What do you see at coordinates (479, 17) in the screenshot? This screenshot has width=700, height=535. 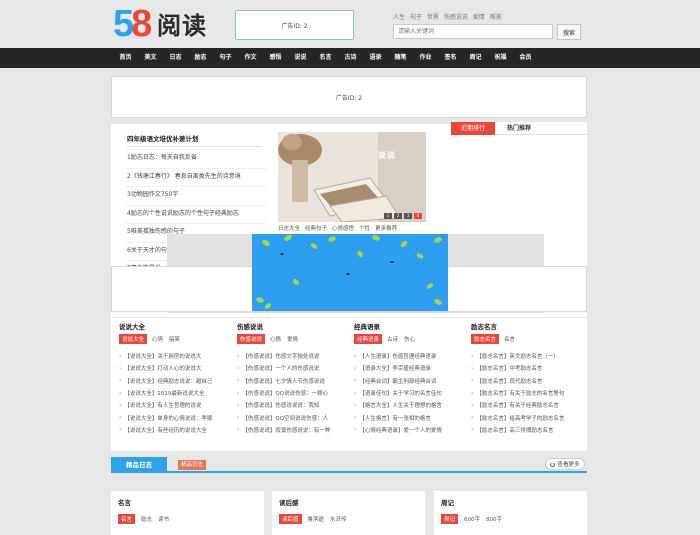 I see `tag-link: 爱情` at bounding box center [479, 17].